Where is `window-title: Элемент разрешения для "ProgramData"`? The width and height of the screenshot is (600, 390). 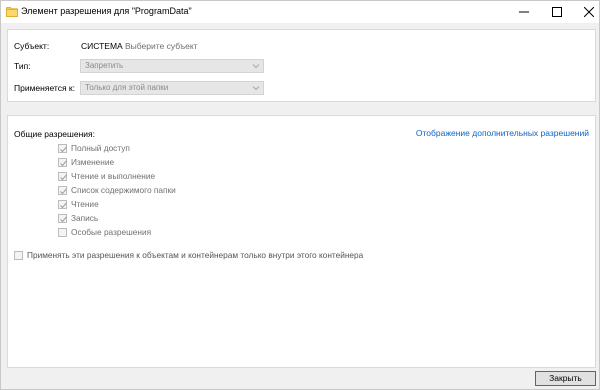
window-title: Элемент разрешения для "ProgramData" is located at coordinates (106, 11).